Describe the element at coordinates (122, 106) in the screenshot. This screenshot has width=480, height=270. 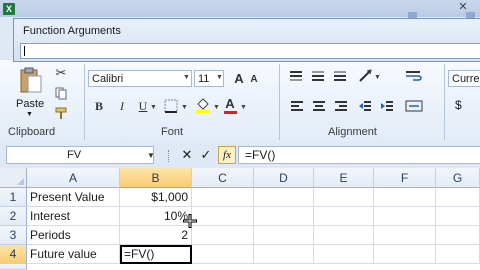
I see `italic-button: I` at that location.